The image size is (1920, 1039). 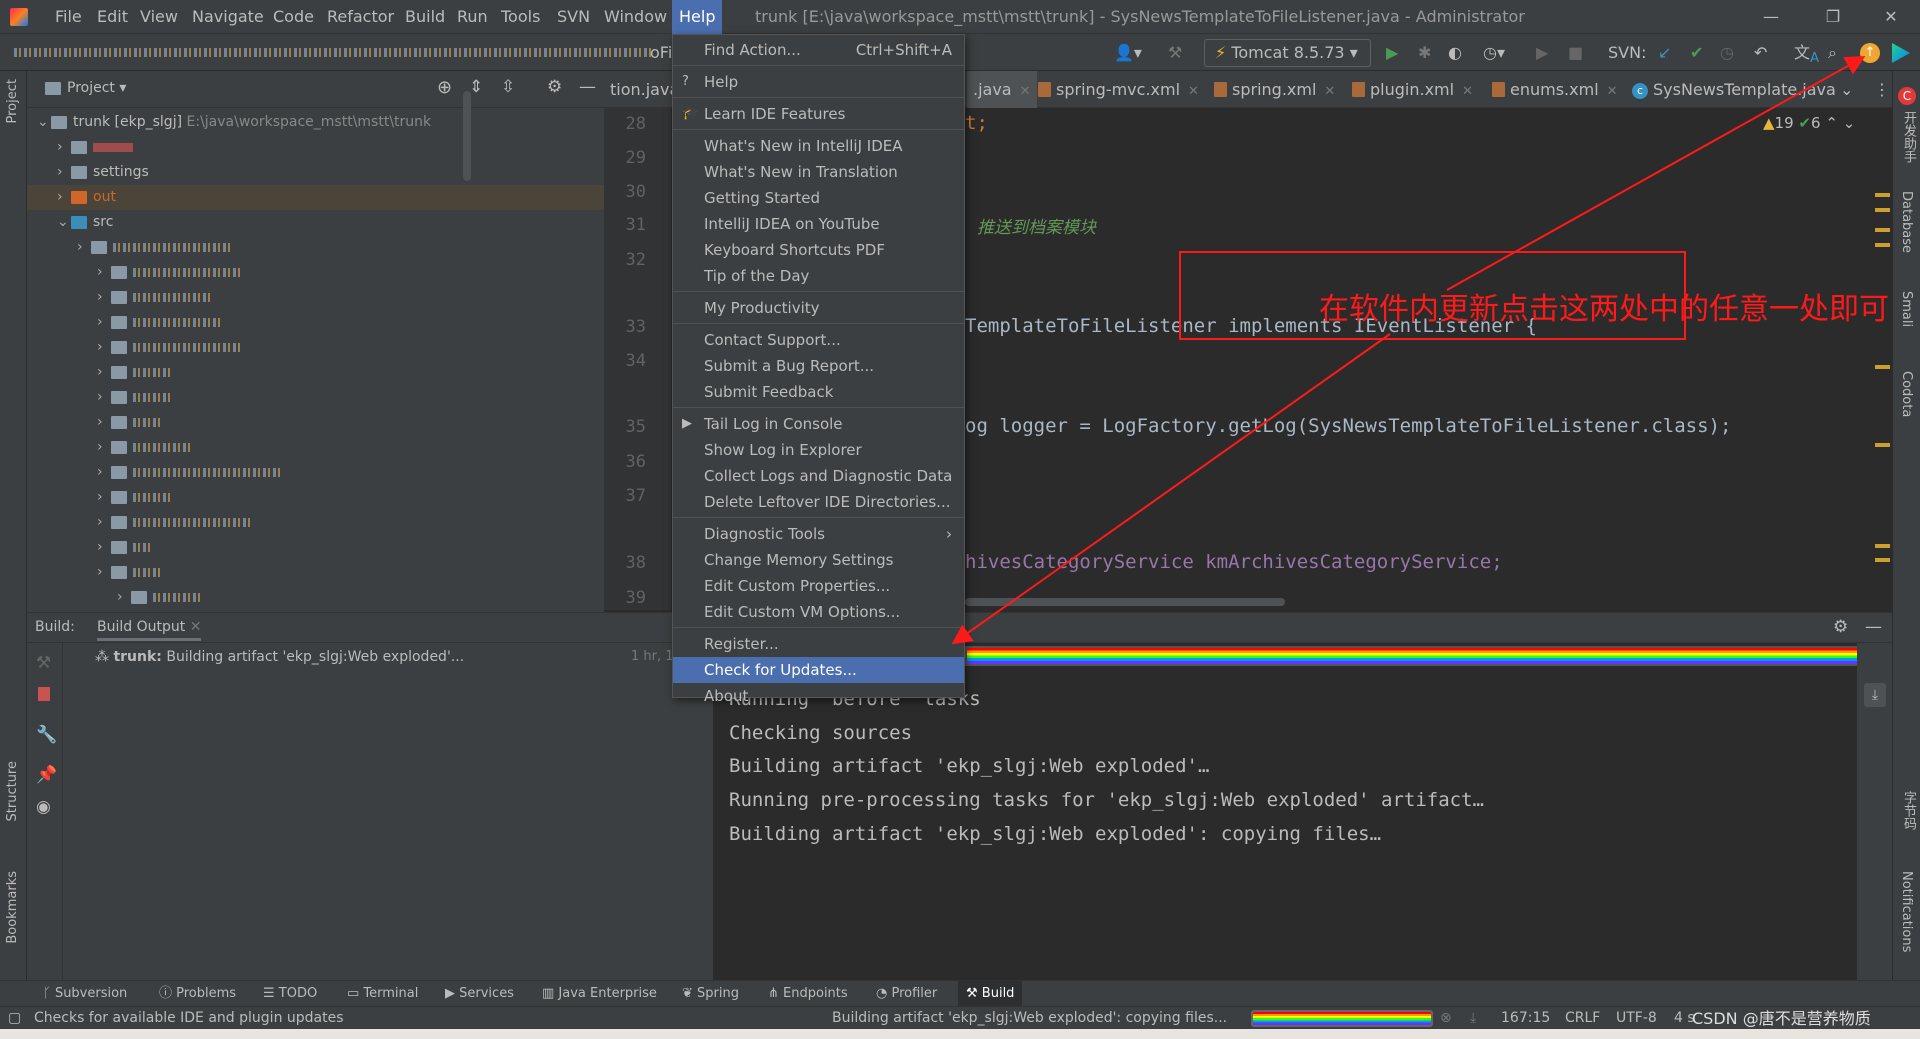 I want to click on stop-icon: ■, so click(x=1575, y=53).